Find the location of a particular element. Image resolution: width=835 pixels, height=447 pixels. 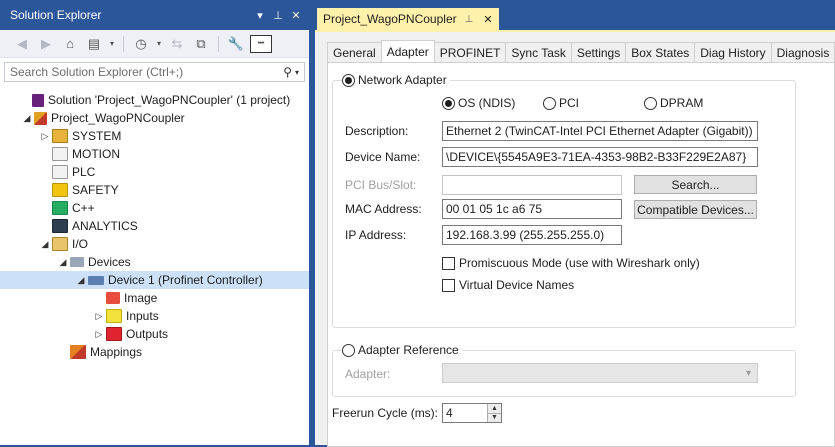

sync-icon: ⇆ is located at coordinates (177, 44).